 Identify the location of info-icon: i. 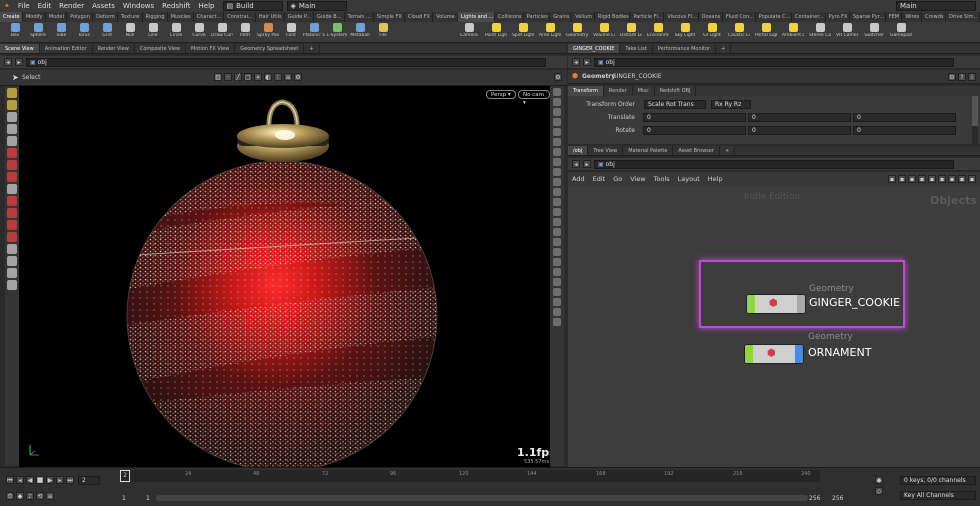
(972, 77).